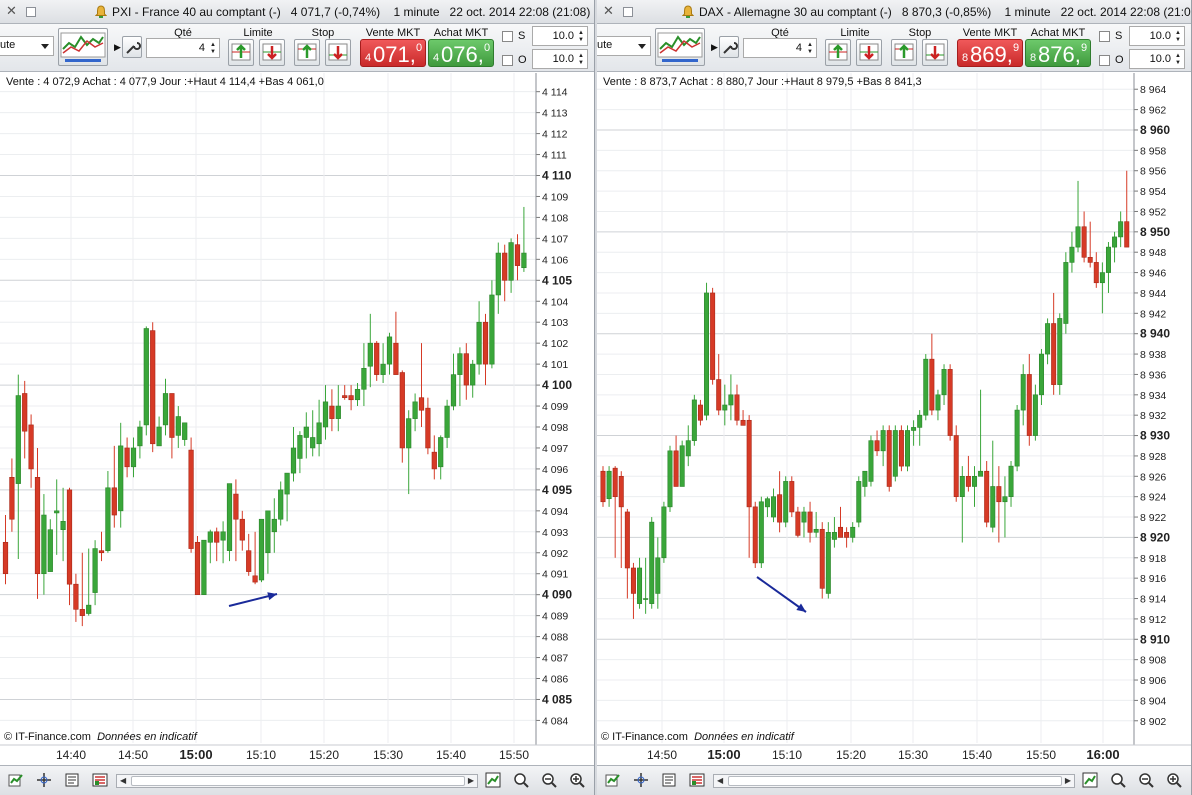  Describe the element at coordinates (1058, 53) in the screenshot. I see `buy-mkt-button: 8 876, 9` at that location.